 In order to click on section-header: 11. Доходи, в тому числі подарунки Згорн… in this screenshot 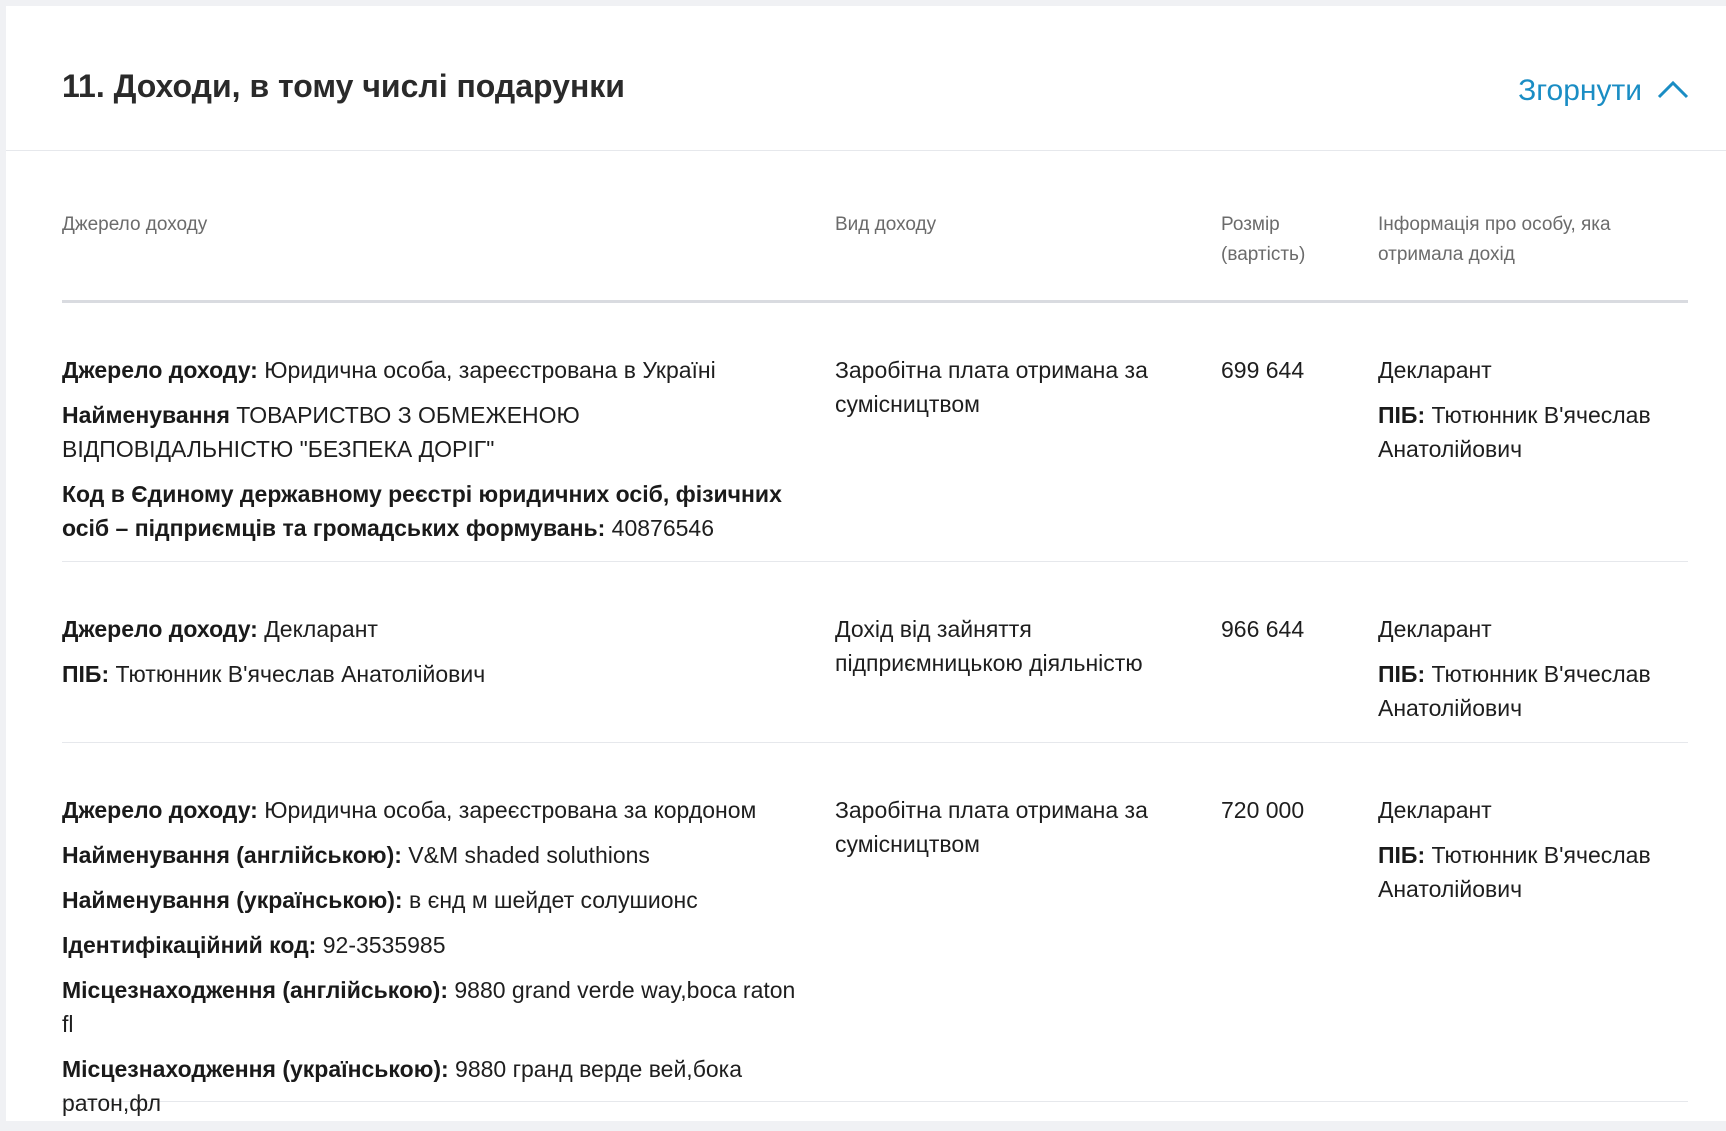, I will do `click(866, 78)`.